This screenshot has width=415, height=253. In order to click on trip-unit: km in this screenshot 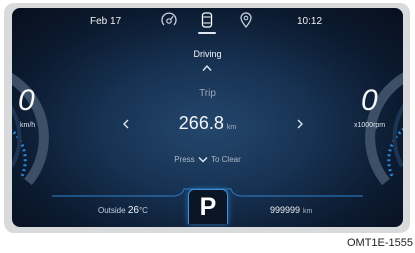, I will do `click(231, 127)`.